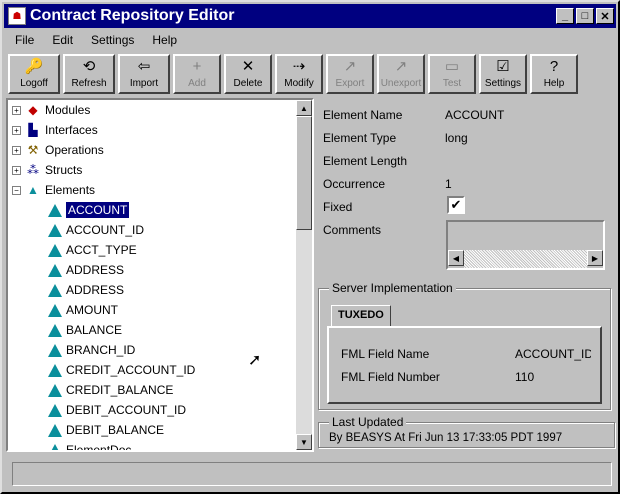  I want to click on fml-field-name-value: ACCOUNT_ID, so click(553, 354).